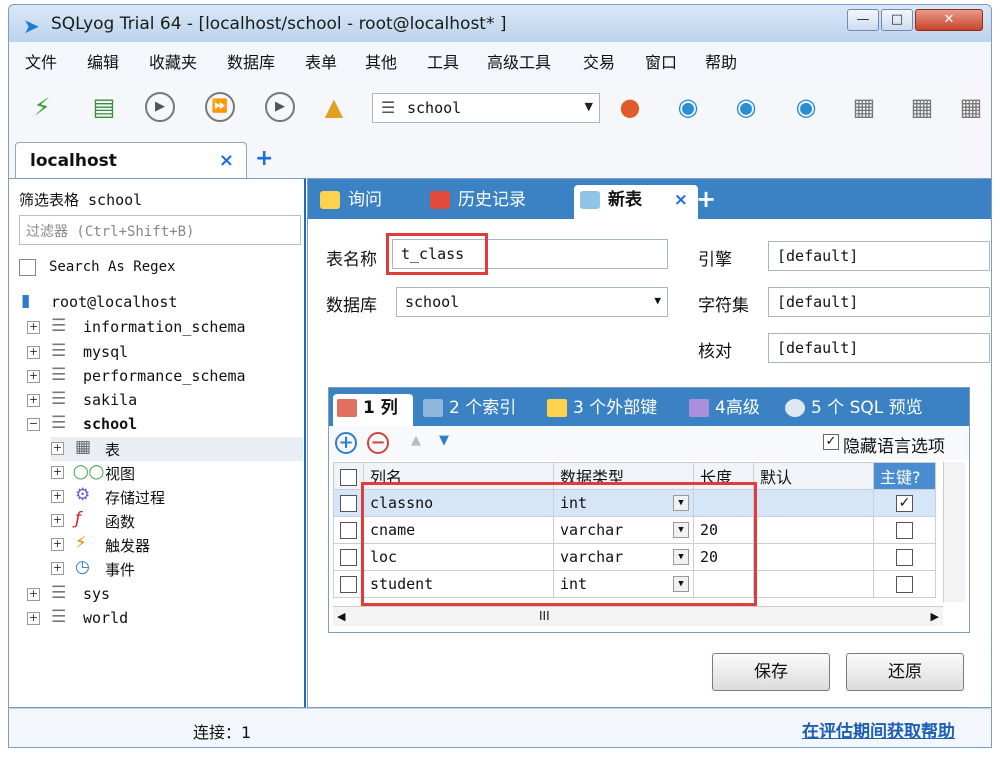 This screenshot has width=1000, height=757. I want to click on table-row: cname varchar ▼ 20, so click(634, 530).